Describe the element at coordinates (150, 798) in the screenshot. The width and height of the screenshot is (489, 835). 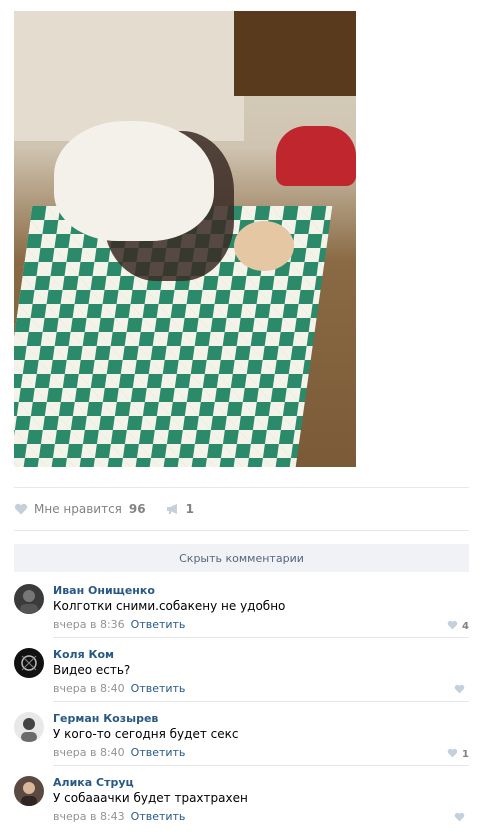
I see `comment-text: У собааачки будет трахтрахен` at that location.